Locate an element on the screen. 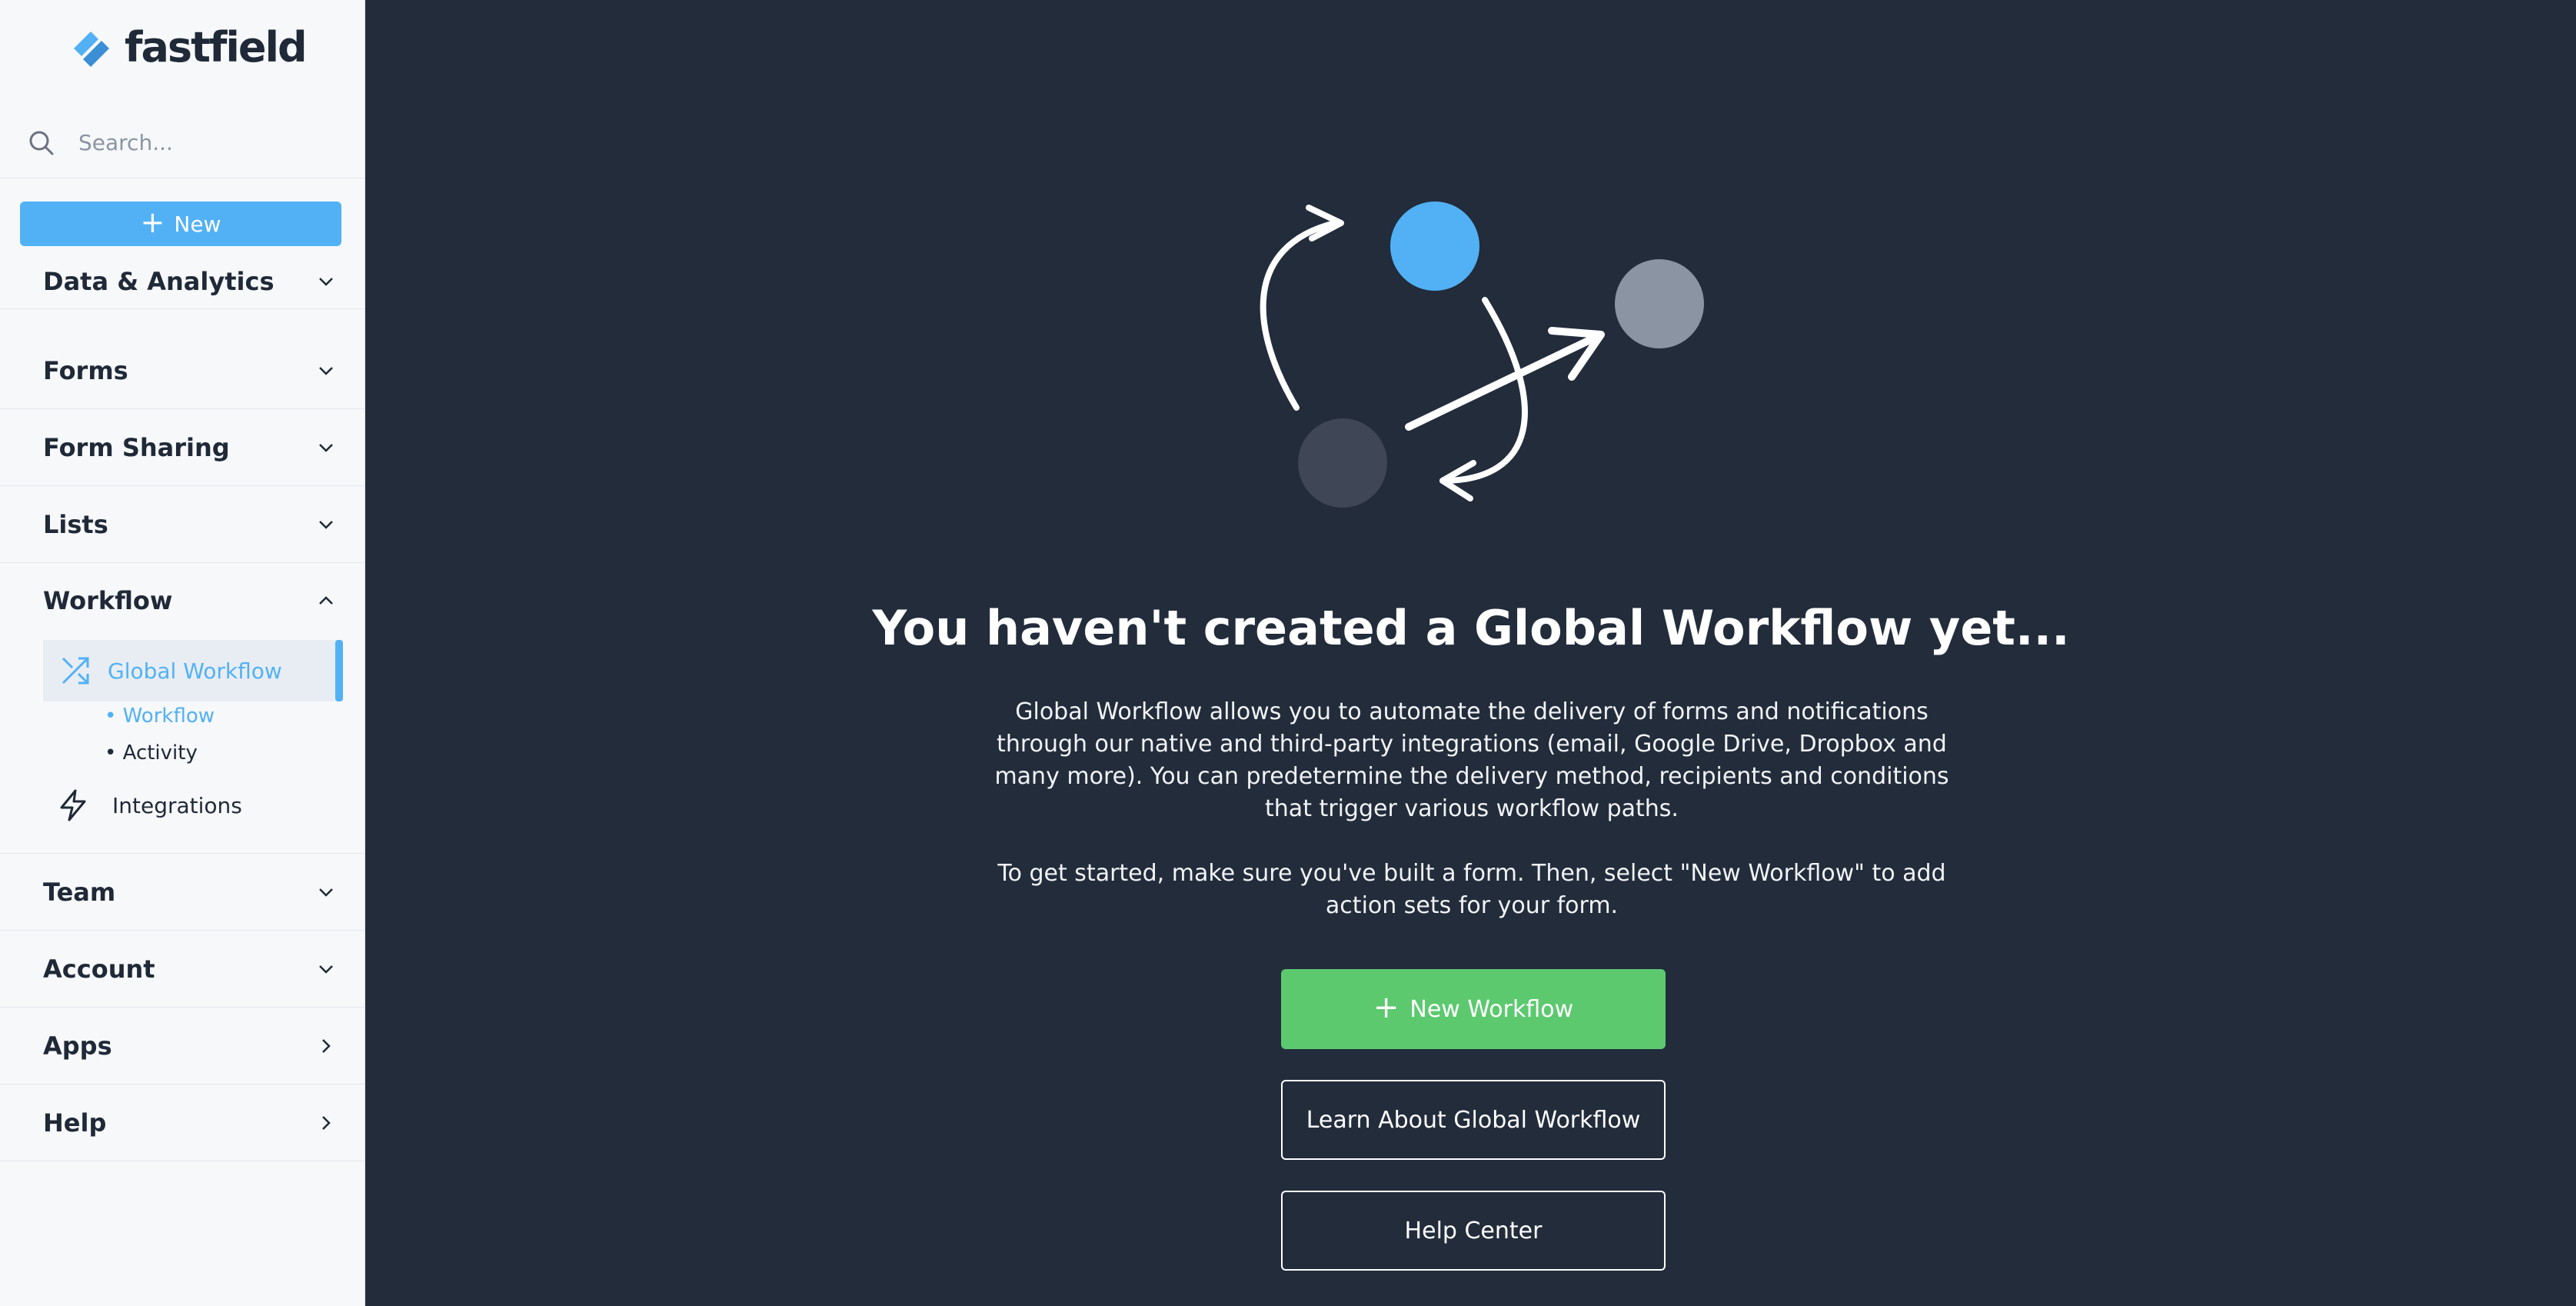 The height and width of the screenshot is (1306, 2576). nav-team: Team is located at coordinates (183, 893).